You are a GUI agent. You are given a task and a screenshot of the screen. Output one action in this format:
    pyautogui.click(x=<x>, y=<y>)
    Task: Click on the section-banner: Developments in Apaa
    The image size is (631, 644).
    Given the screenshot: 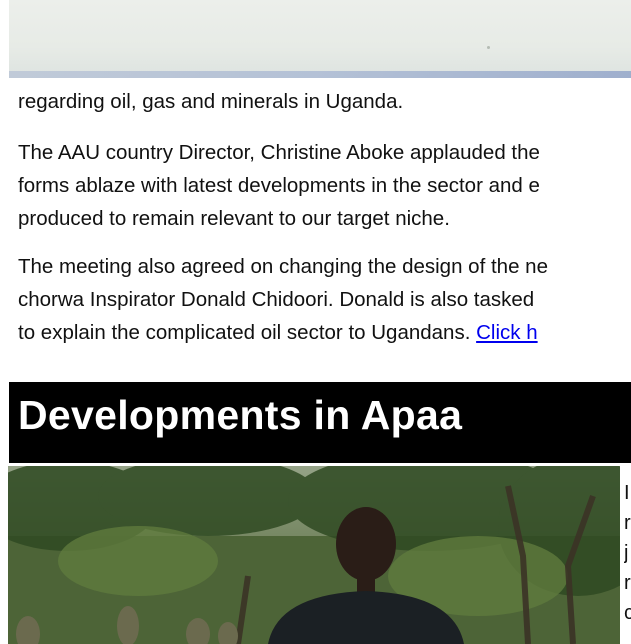 What is the action you would take?
    pyautogui.click(x=320, y=422)
    